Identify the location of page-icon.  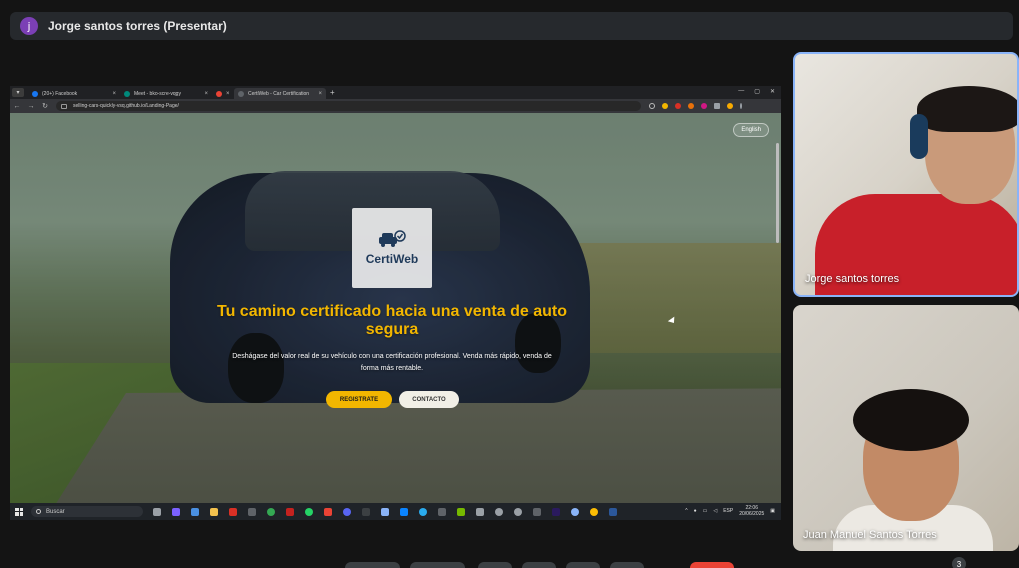
(241, 93).